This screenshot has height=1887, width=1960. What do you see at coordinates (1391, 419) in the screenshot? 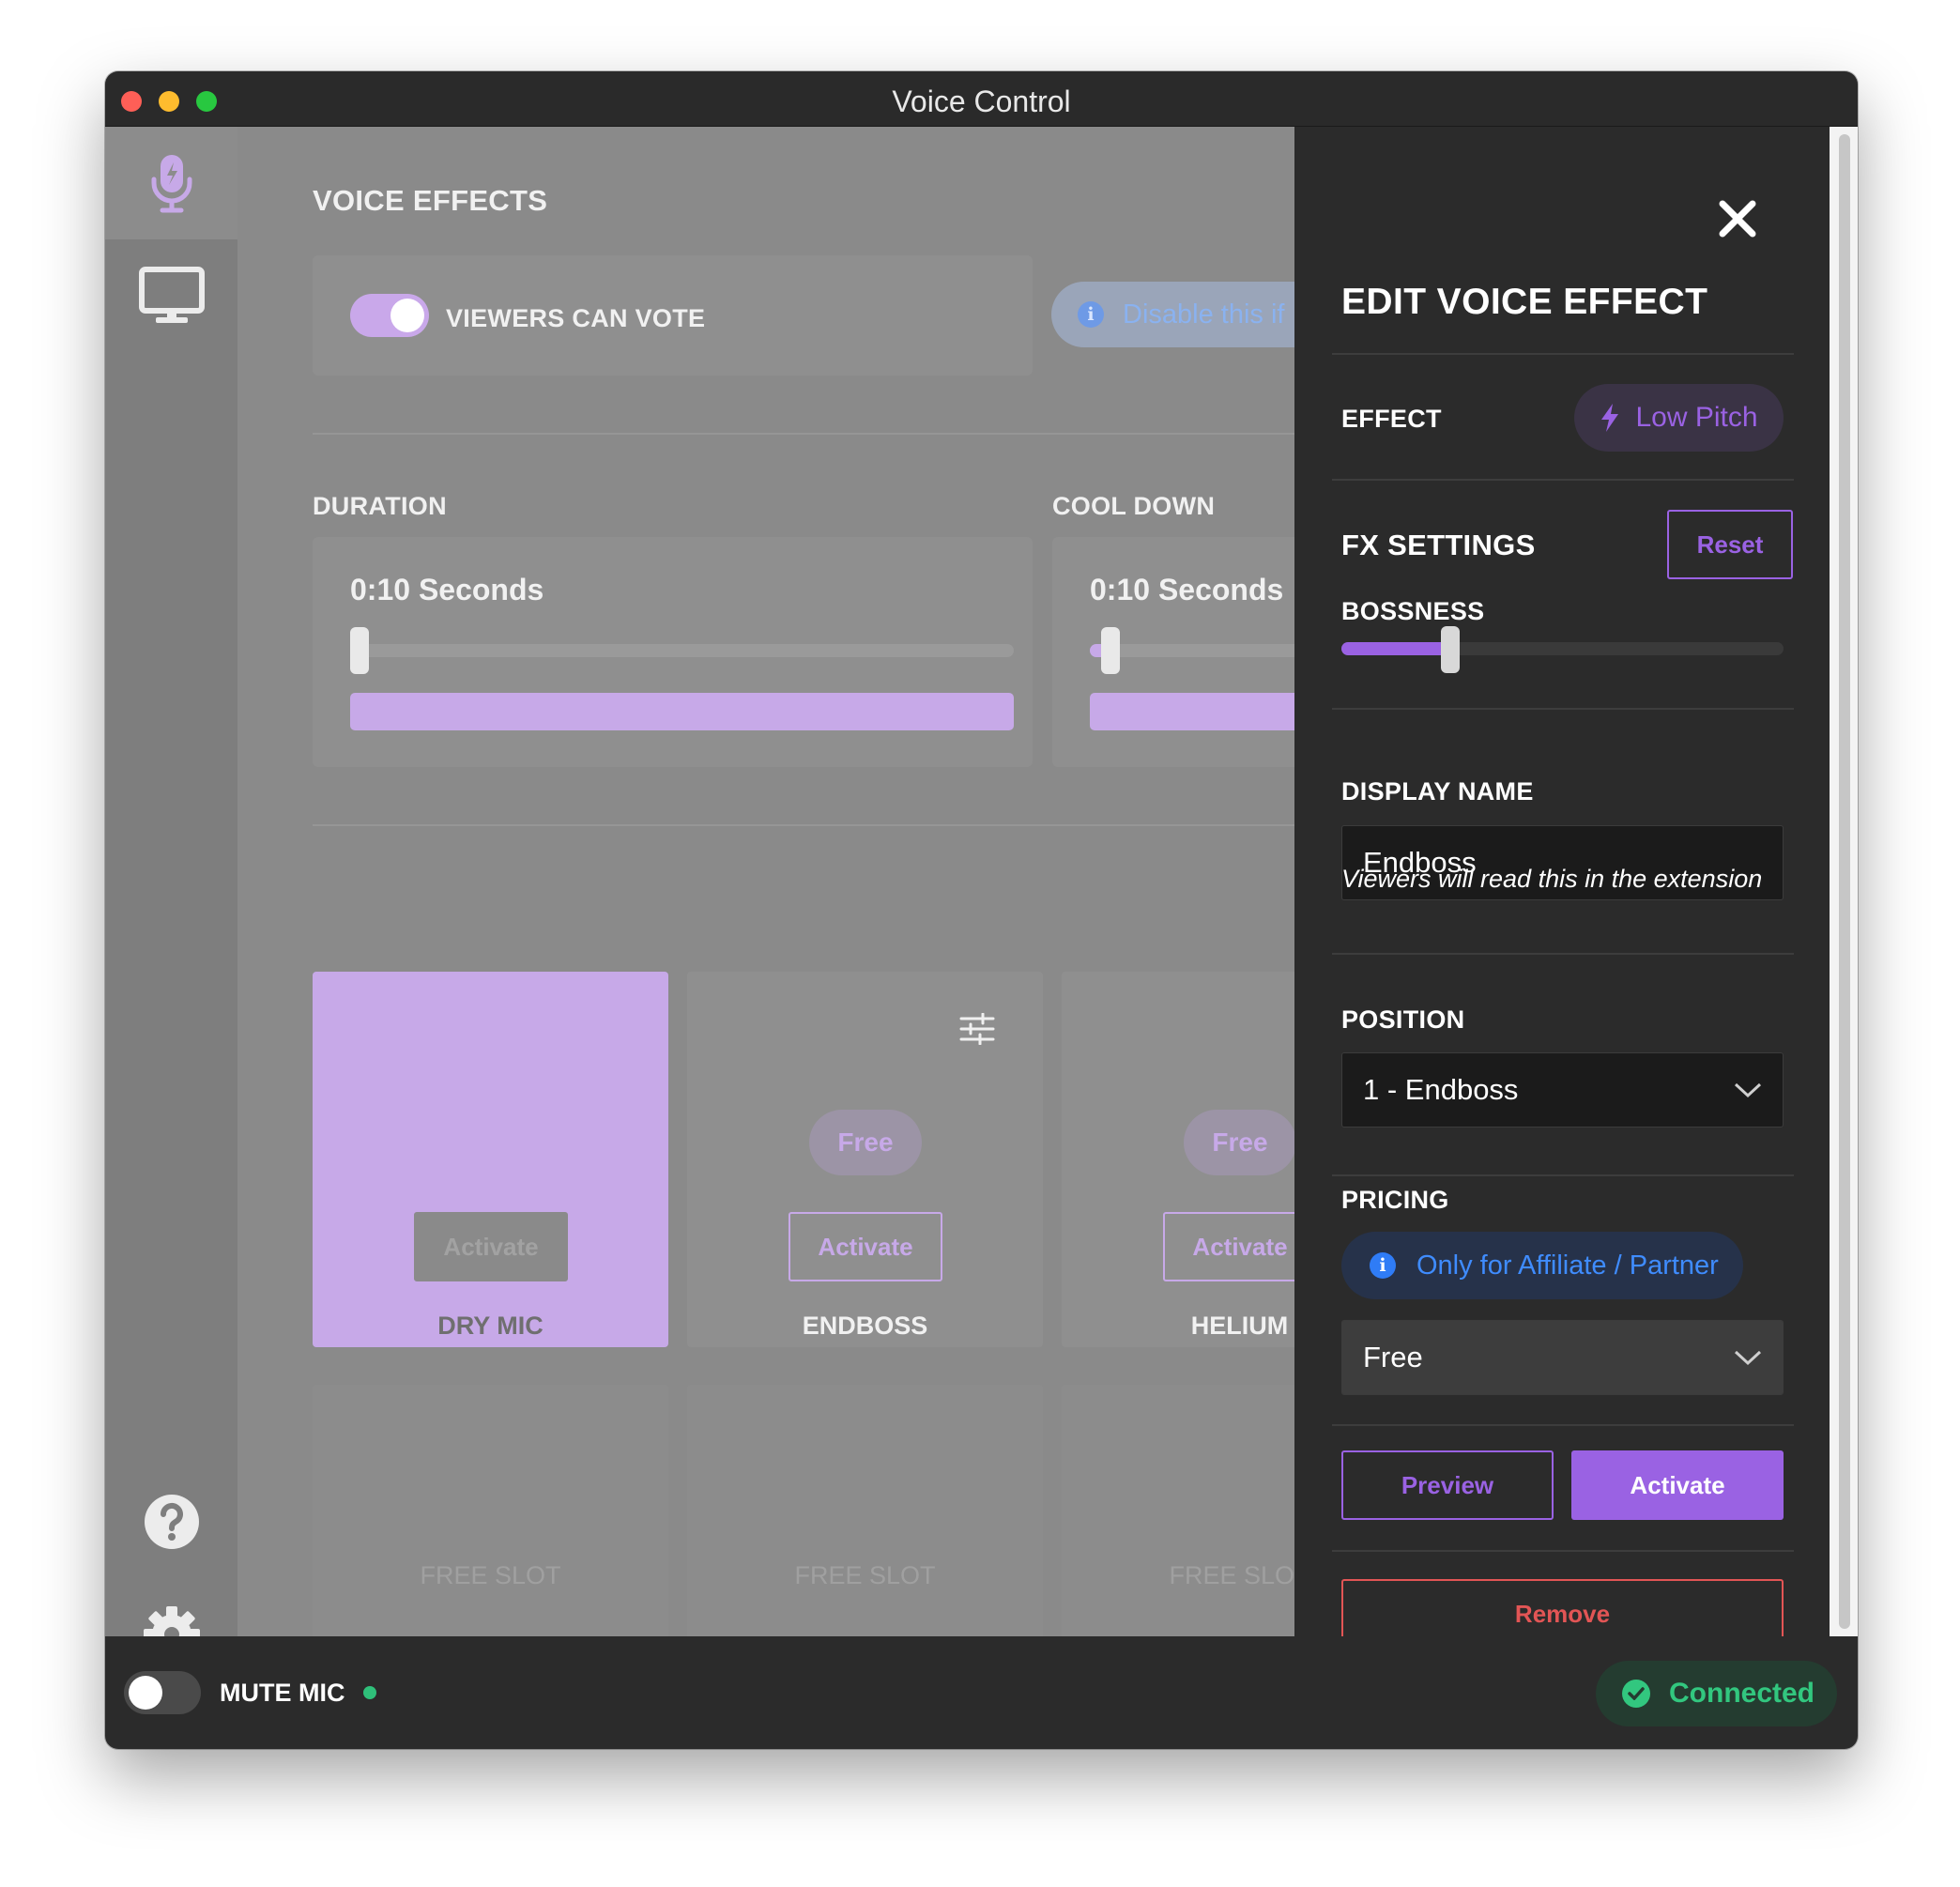
I see `effect-label: EFFECT` at bounding box center [1391, 419].